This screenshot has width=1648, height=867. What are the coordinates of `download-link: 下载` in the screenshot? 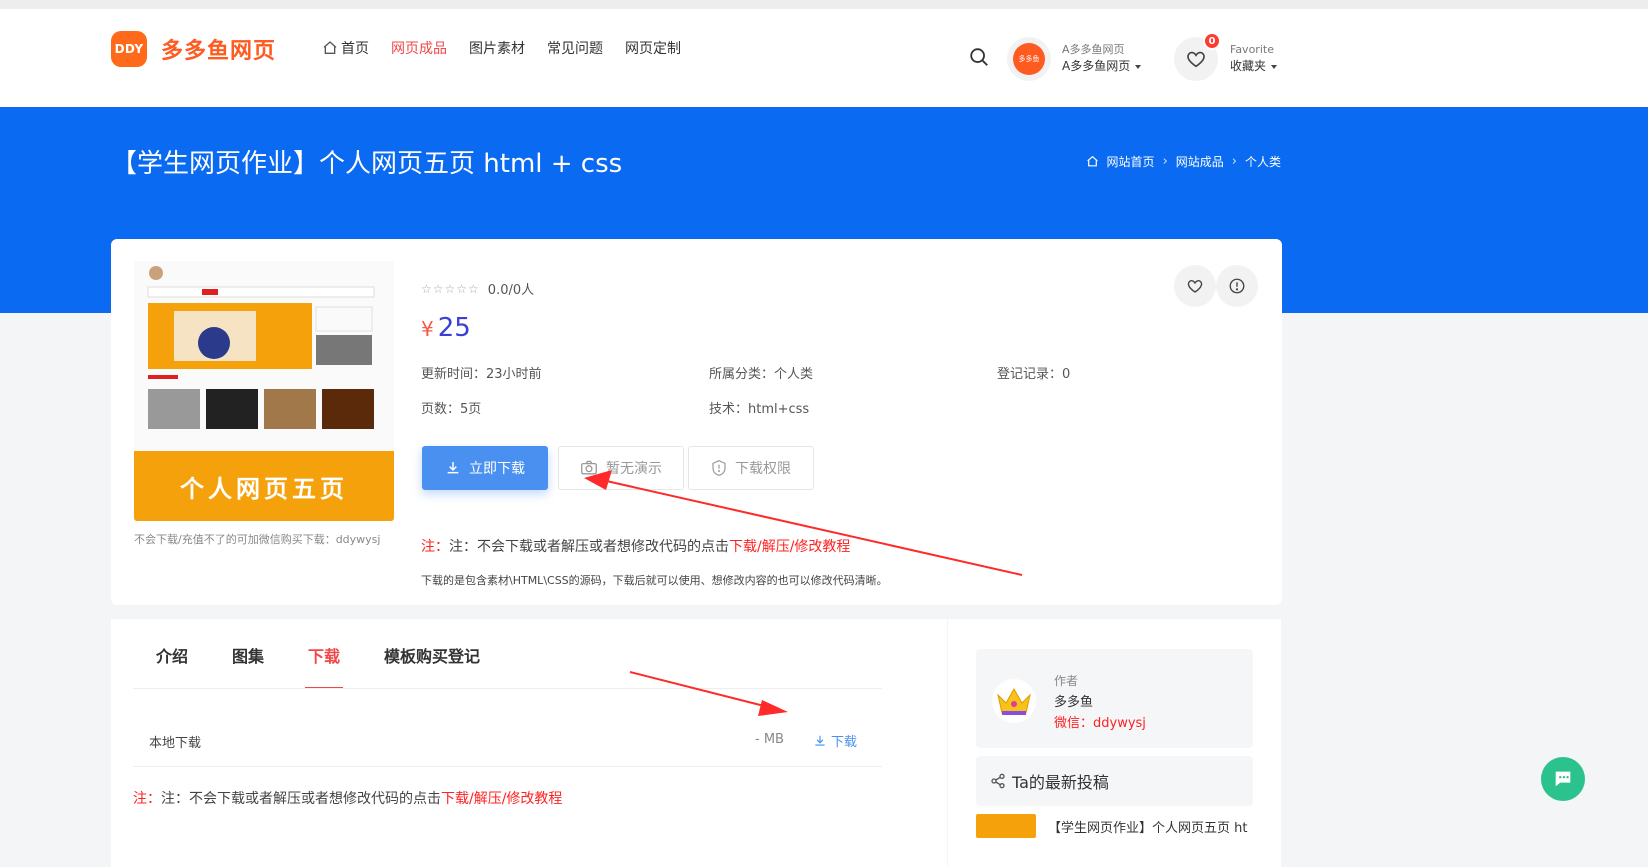 It's located at (835, 740).